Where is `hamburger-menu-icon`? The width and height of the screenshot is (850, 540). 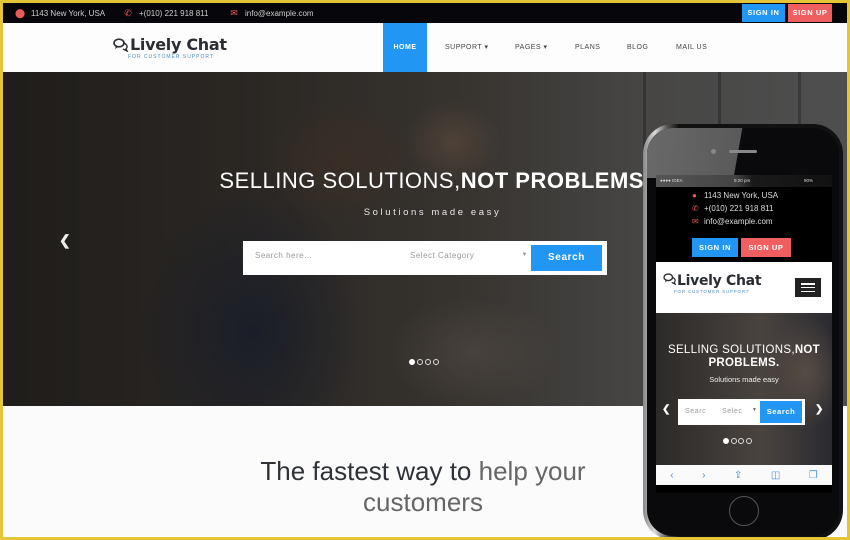 hamburger-menu-icon is located at coordinates (808, 287).